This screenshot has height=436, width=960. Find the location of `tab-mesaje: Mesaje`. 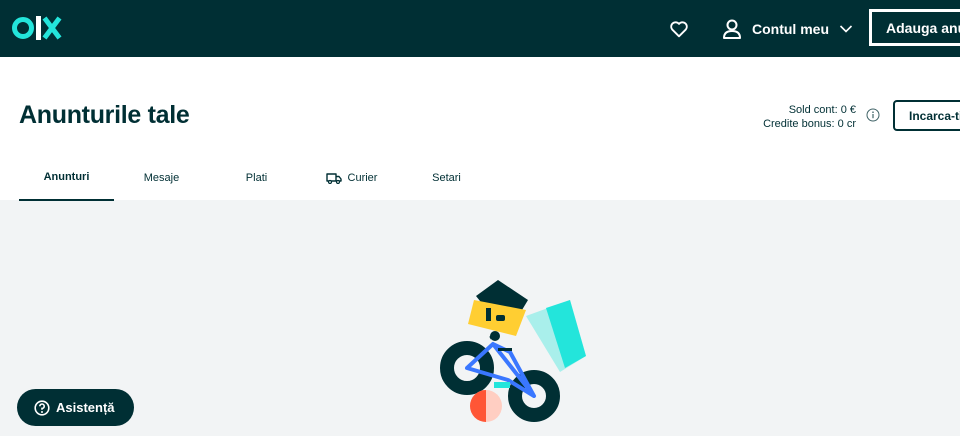

tab-mesaje: Mesaje is located at coordinates (161, 178).